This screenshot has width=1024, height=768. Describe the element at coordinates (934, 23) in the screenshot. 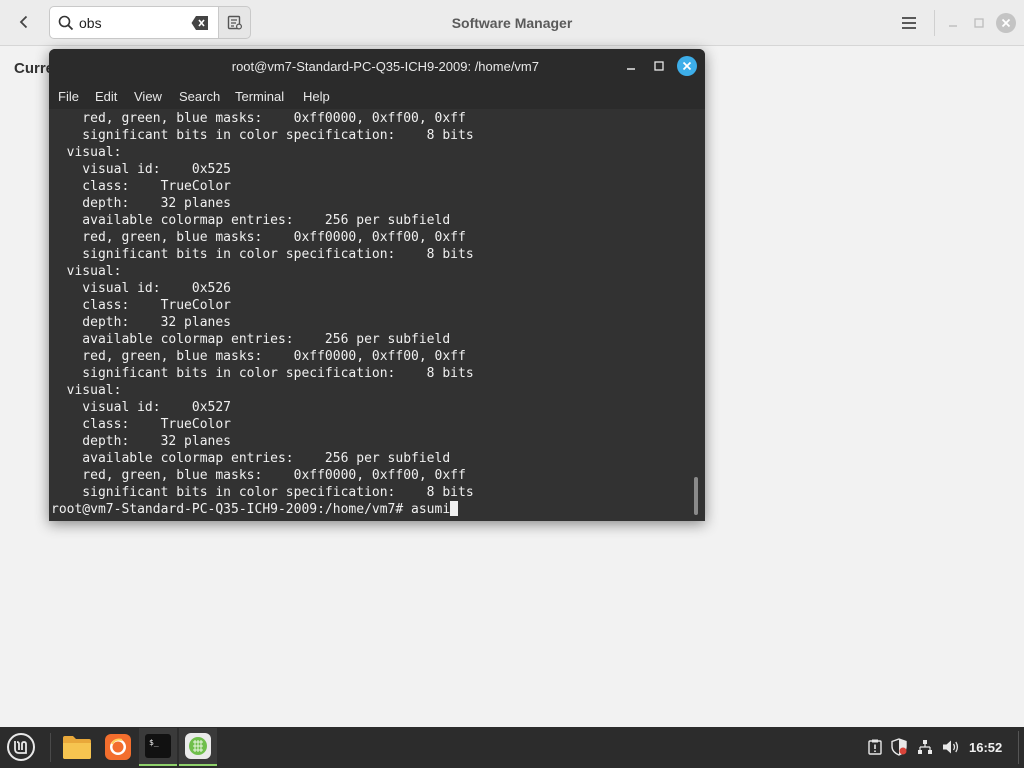

I see `header-divider` at that location.